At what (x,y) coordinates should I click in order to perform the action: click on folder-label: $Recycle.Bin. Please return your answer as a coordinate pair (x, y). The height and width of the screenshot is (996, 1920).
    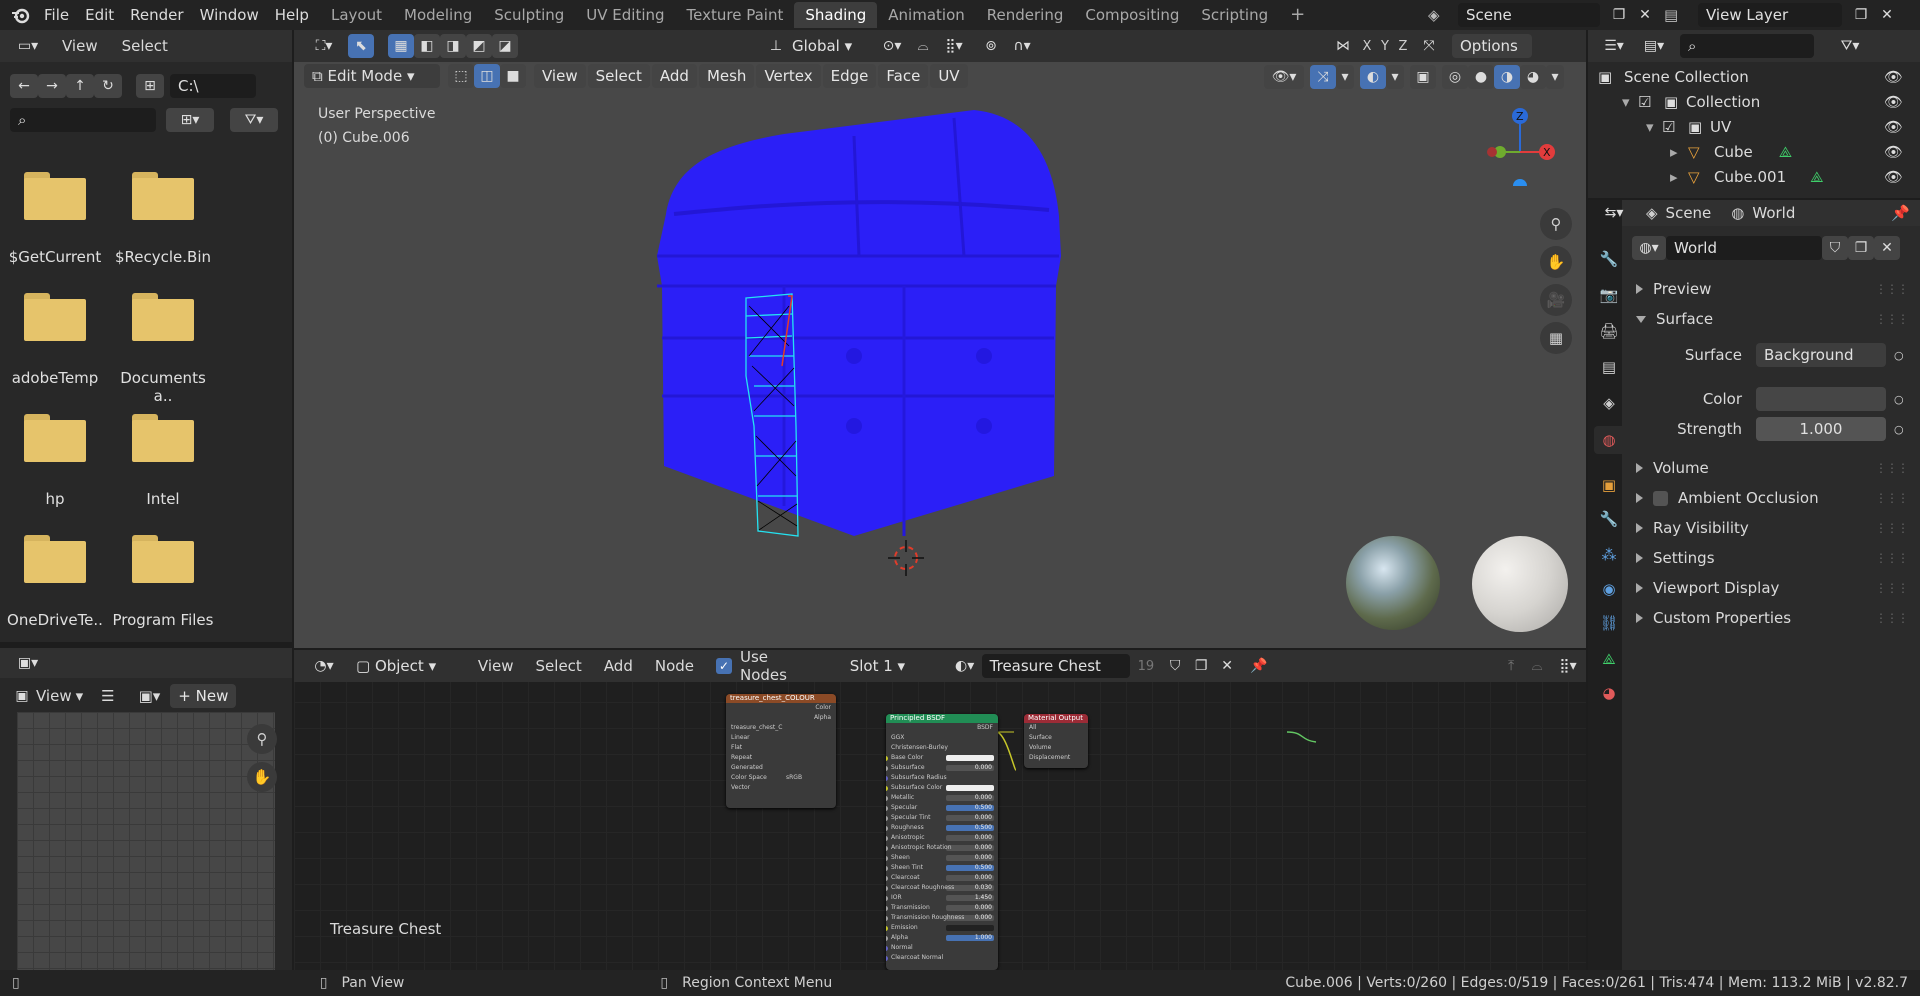
    Looking at the image, I should click on (163, 257).